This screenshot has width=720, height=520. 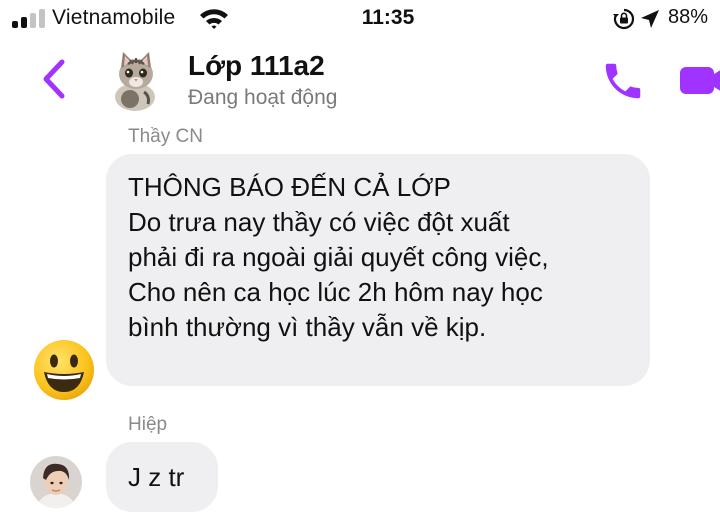 What do you see at coordinates (307, 327) in the screenshot?
I see `message-line: bình thường vì thầy vẫn về kịp.` at bounding box center [307, 327].